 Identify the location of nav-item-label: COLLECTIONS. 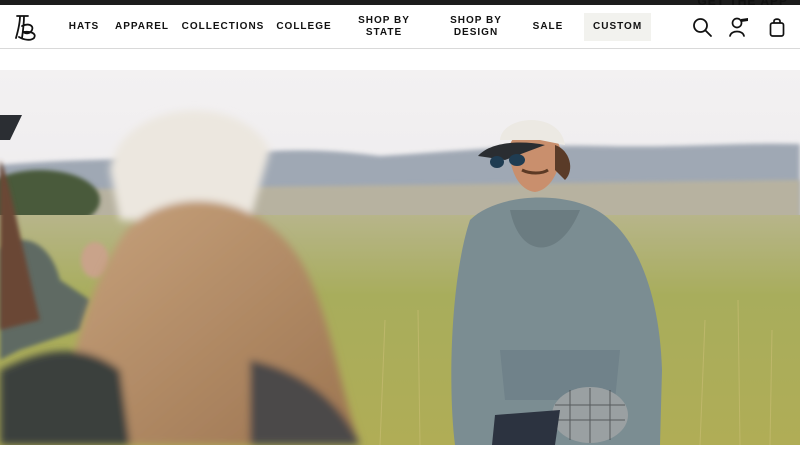
(223, 26).